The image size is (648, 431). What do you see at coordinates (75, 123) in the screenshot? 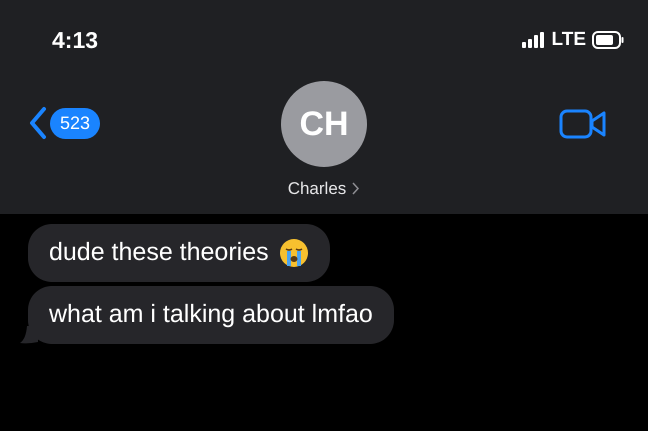
I see `unread-count-badge: 523` at bounding box center [75, 123].